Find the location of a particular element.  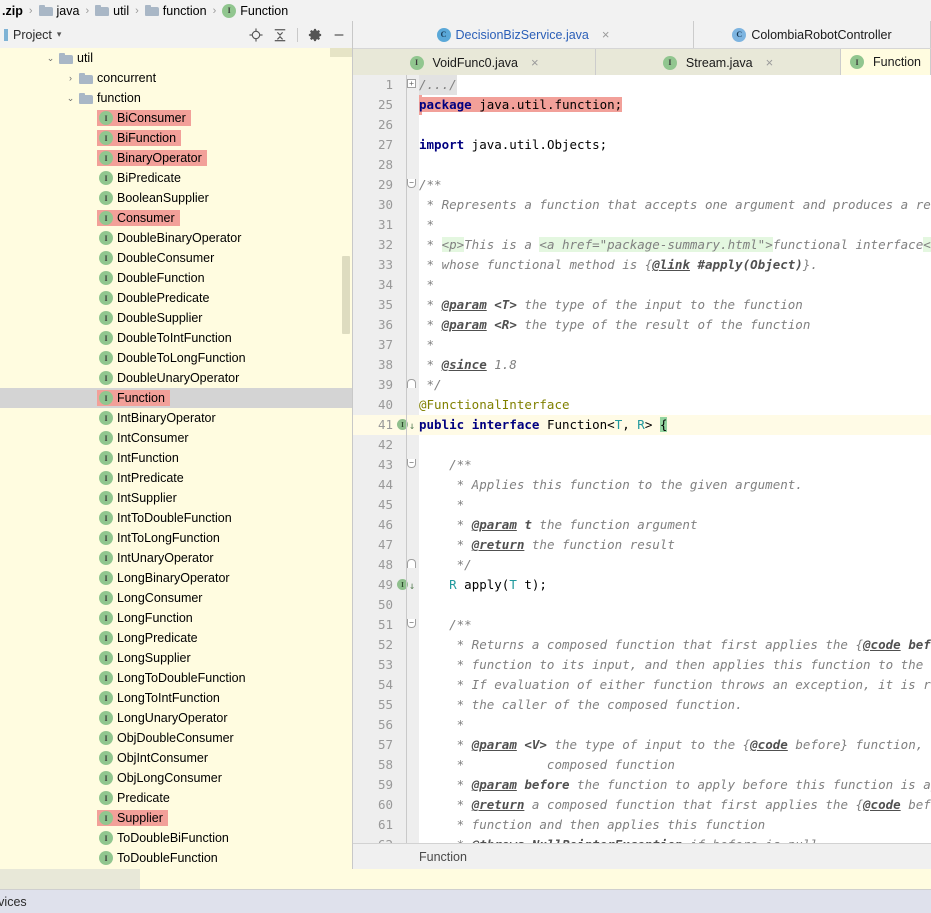

tree-item-content: I DoubleUnaryOperator is located at coordinates (170, 378).